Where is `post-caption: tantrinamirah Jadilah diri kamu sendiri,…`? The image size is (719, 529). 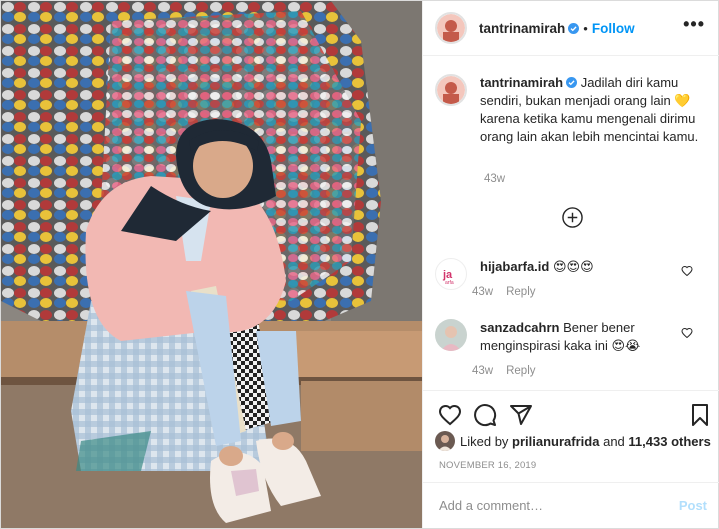
post-caption: tantrinamirah Jadilah diri kamu sendiri,… is located at coordinates (571, 110).